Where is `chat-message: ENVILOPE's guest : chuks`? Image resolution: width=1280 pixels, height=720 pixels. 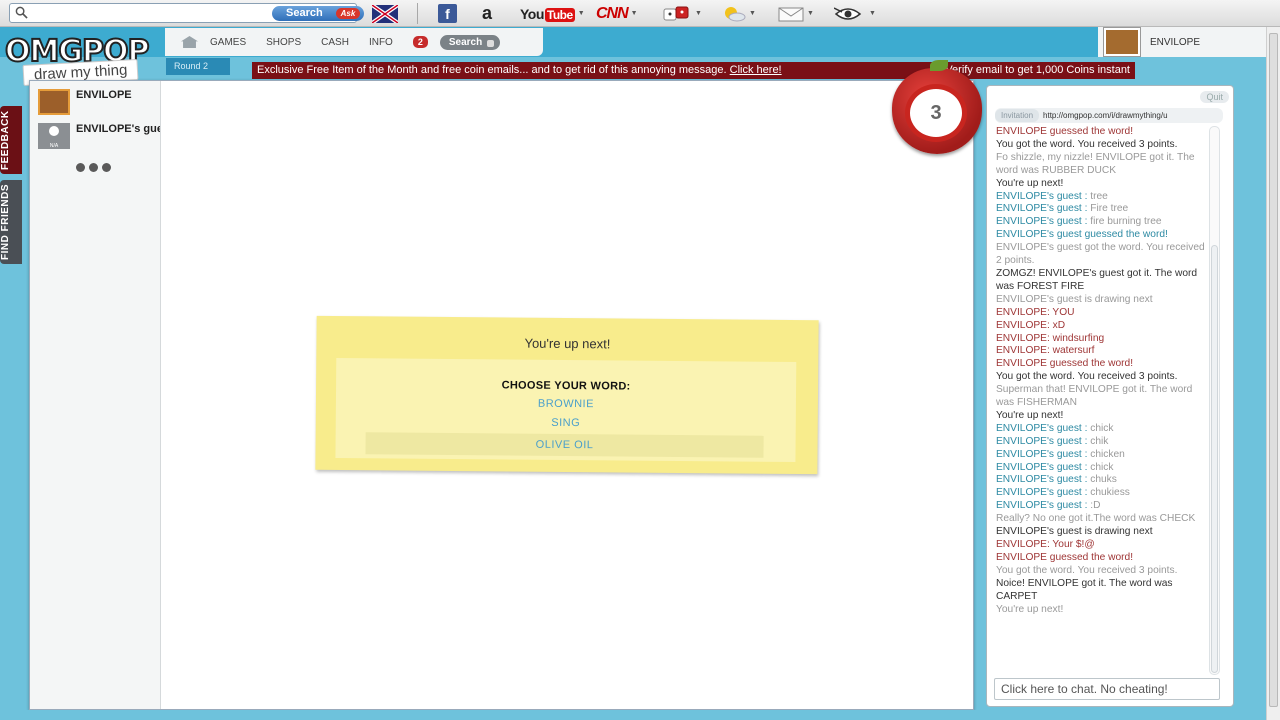 chat-message: ENVILOPE's guest : chuks is located at coordinates (1101, 480).